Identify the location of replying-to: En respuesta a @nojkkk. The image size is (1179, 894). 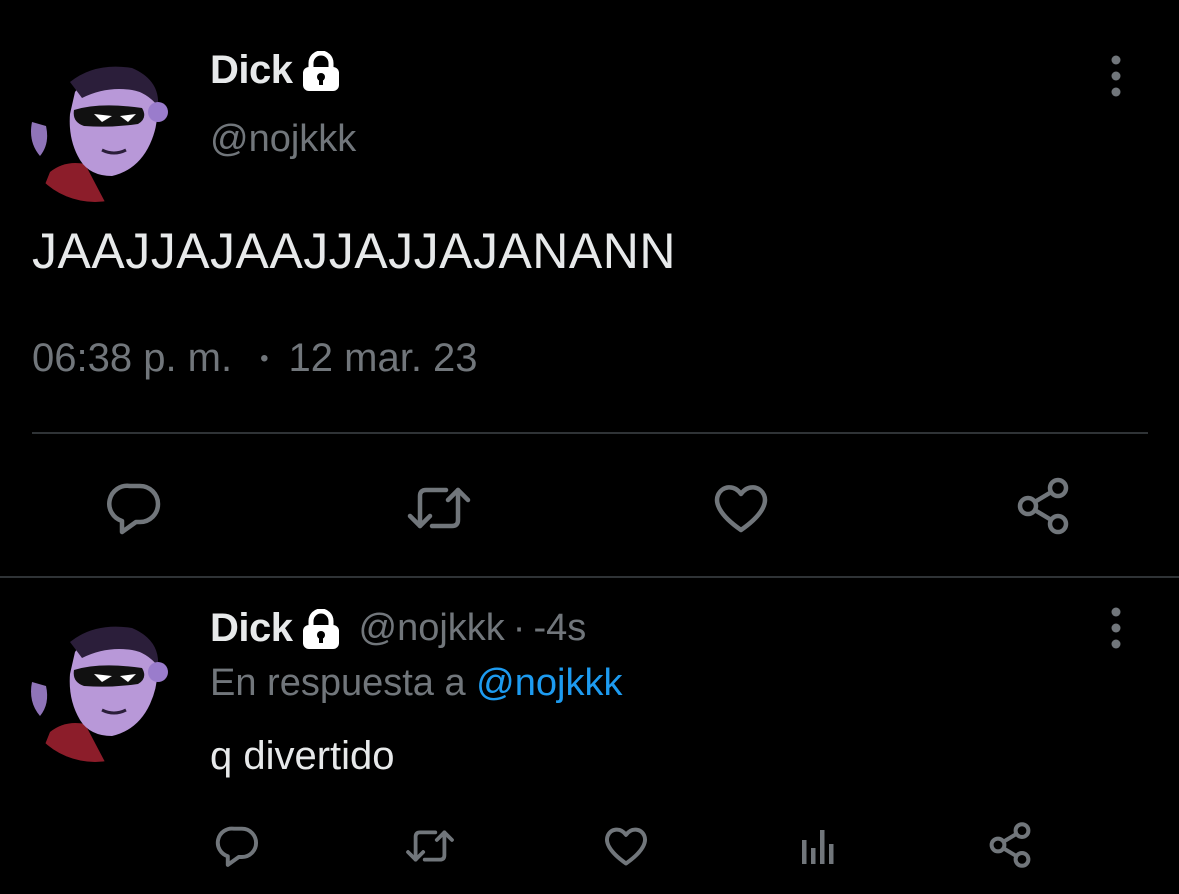
(416, 683).